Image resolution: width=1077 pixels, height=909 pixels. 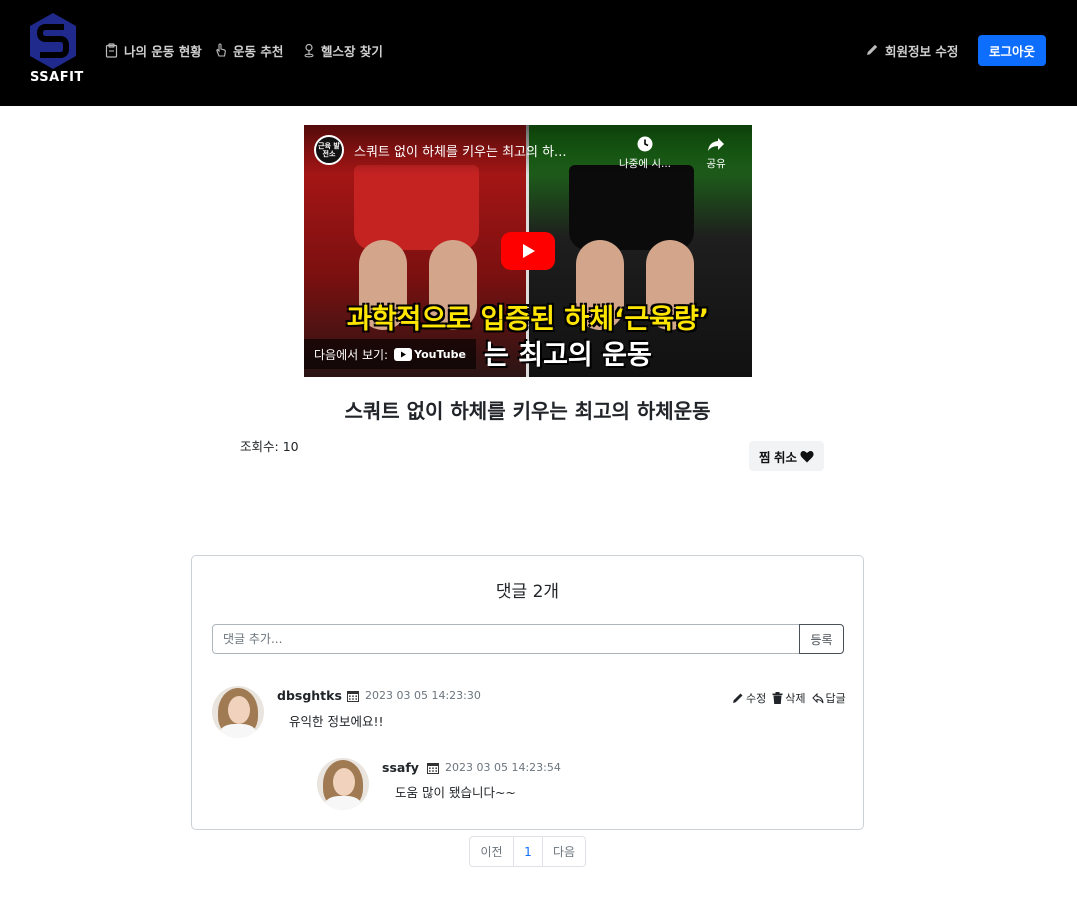 I want to click on comment-actions: 수정 삭제 답글, so click(x=787, y=698).